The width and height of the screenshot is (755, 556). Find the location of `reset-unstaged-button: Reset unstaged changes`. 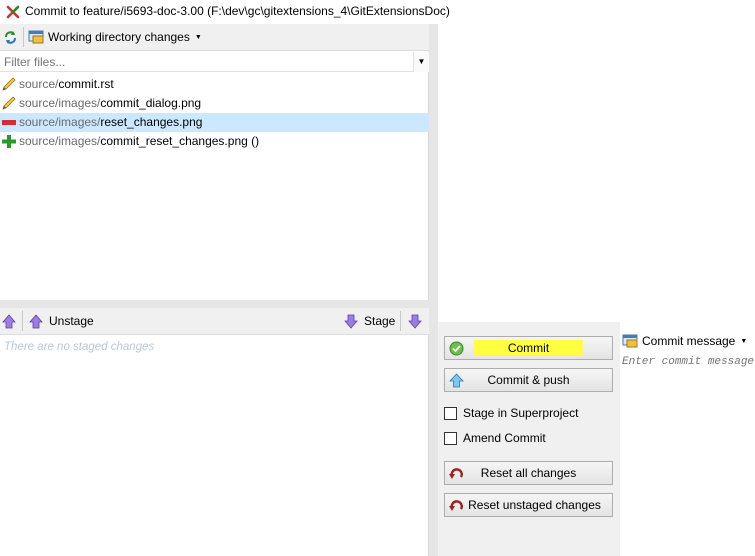

reset-unstaged-button: Reset unstaged changes is located at coordinates (528, 505).